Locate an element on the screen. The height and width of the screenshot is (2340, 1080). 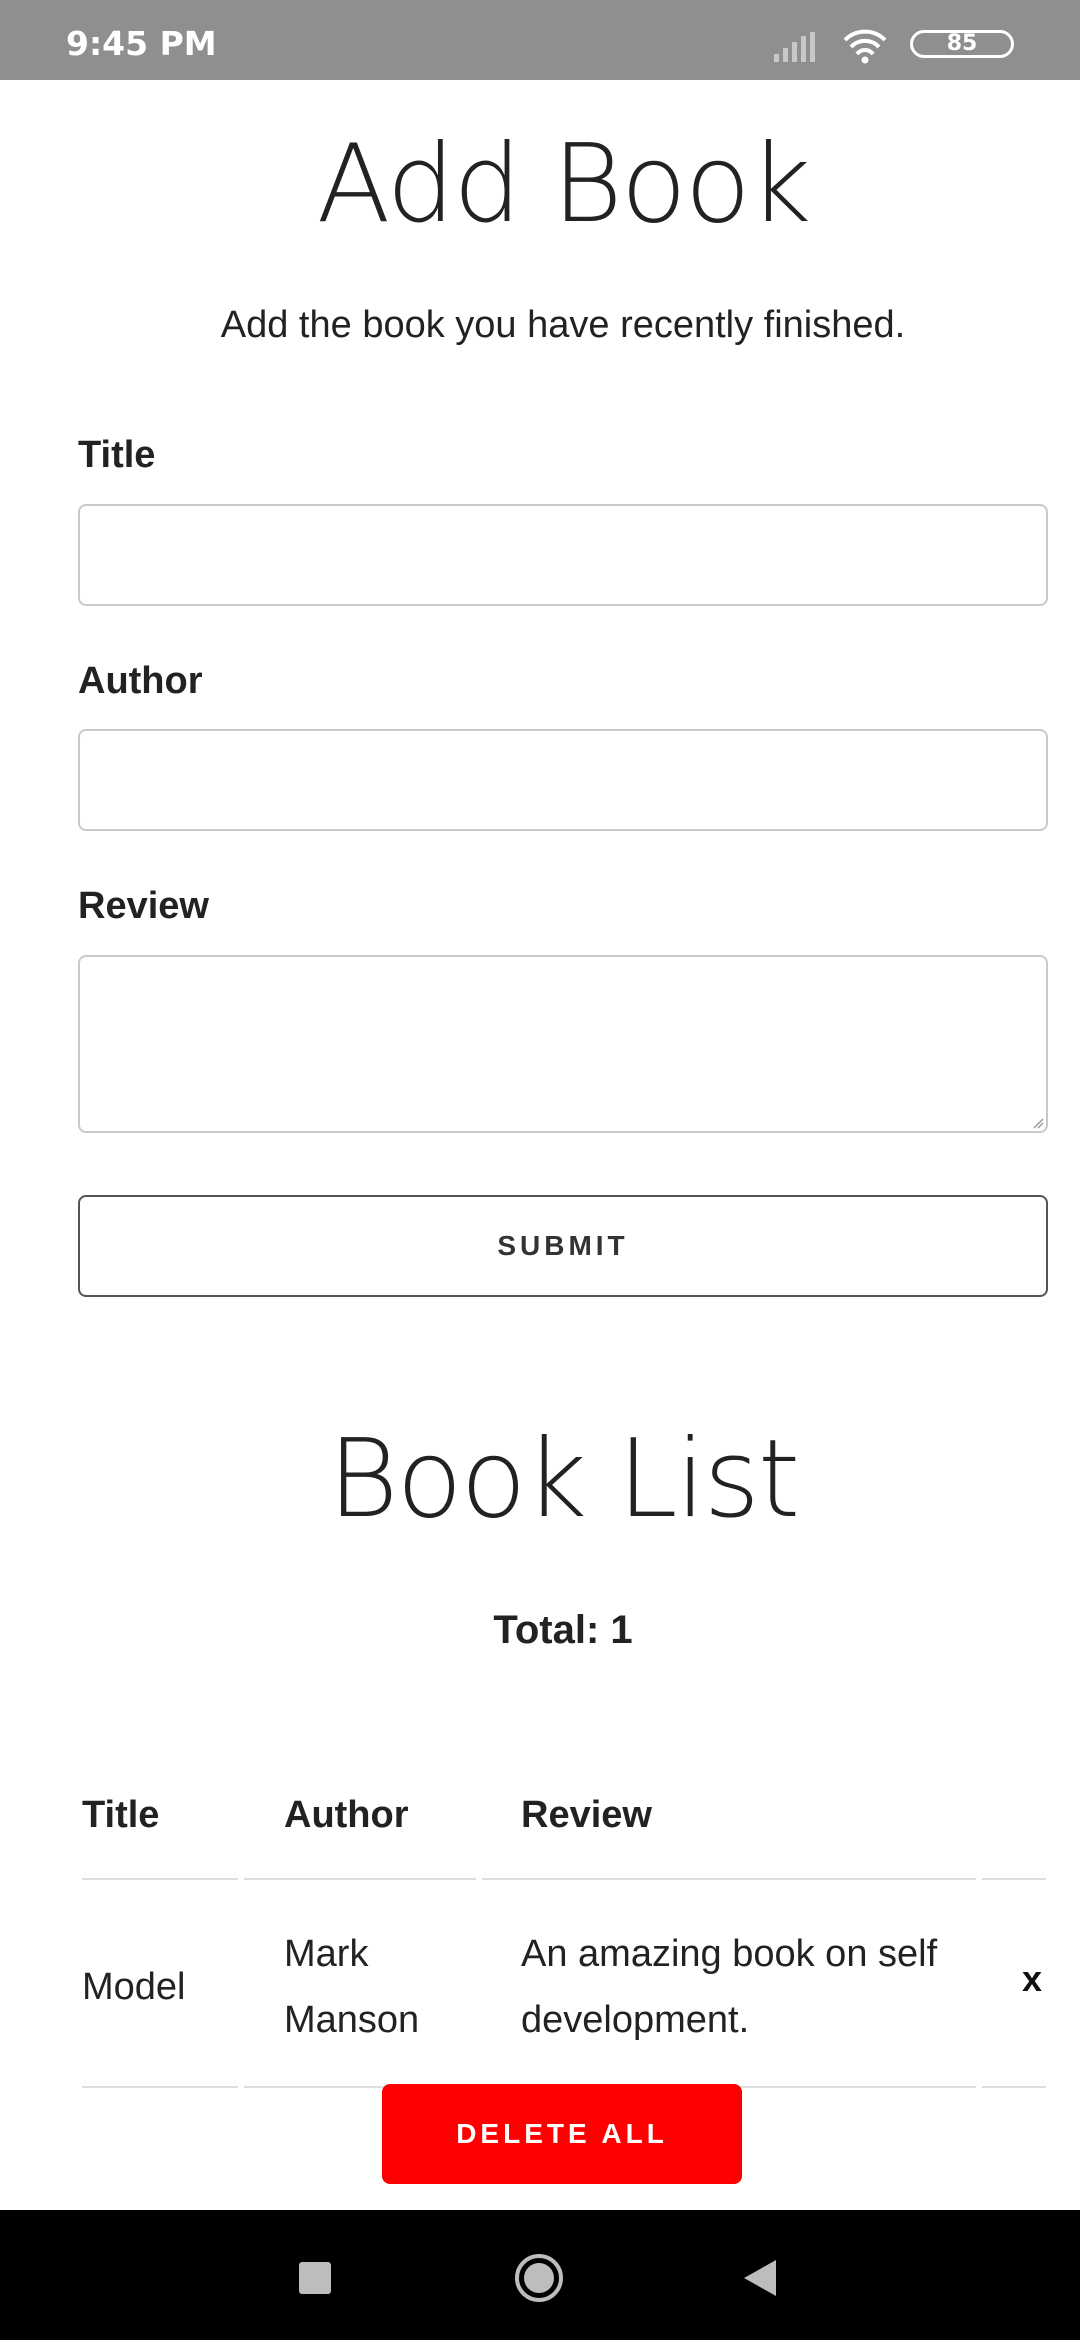
cell-review: An amazing book on self development. is located at coordinates (729, 1987).